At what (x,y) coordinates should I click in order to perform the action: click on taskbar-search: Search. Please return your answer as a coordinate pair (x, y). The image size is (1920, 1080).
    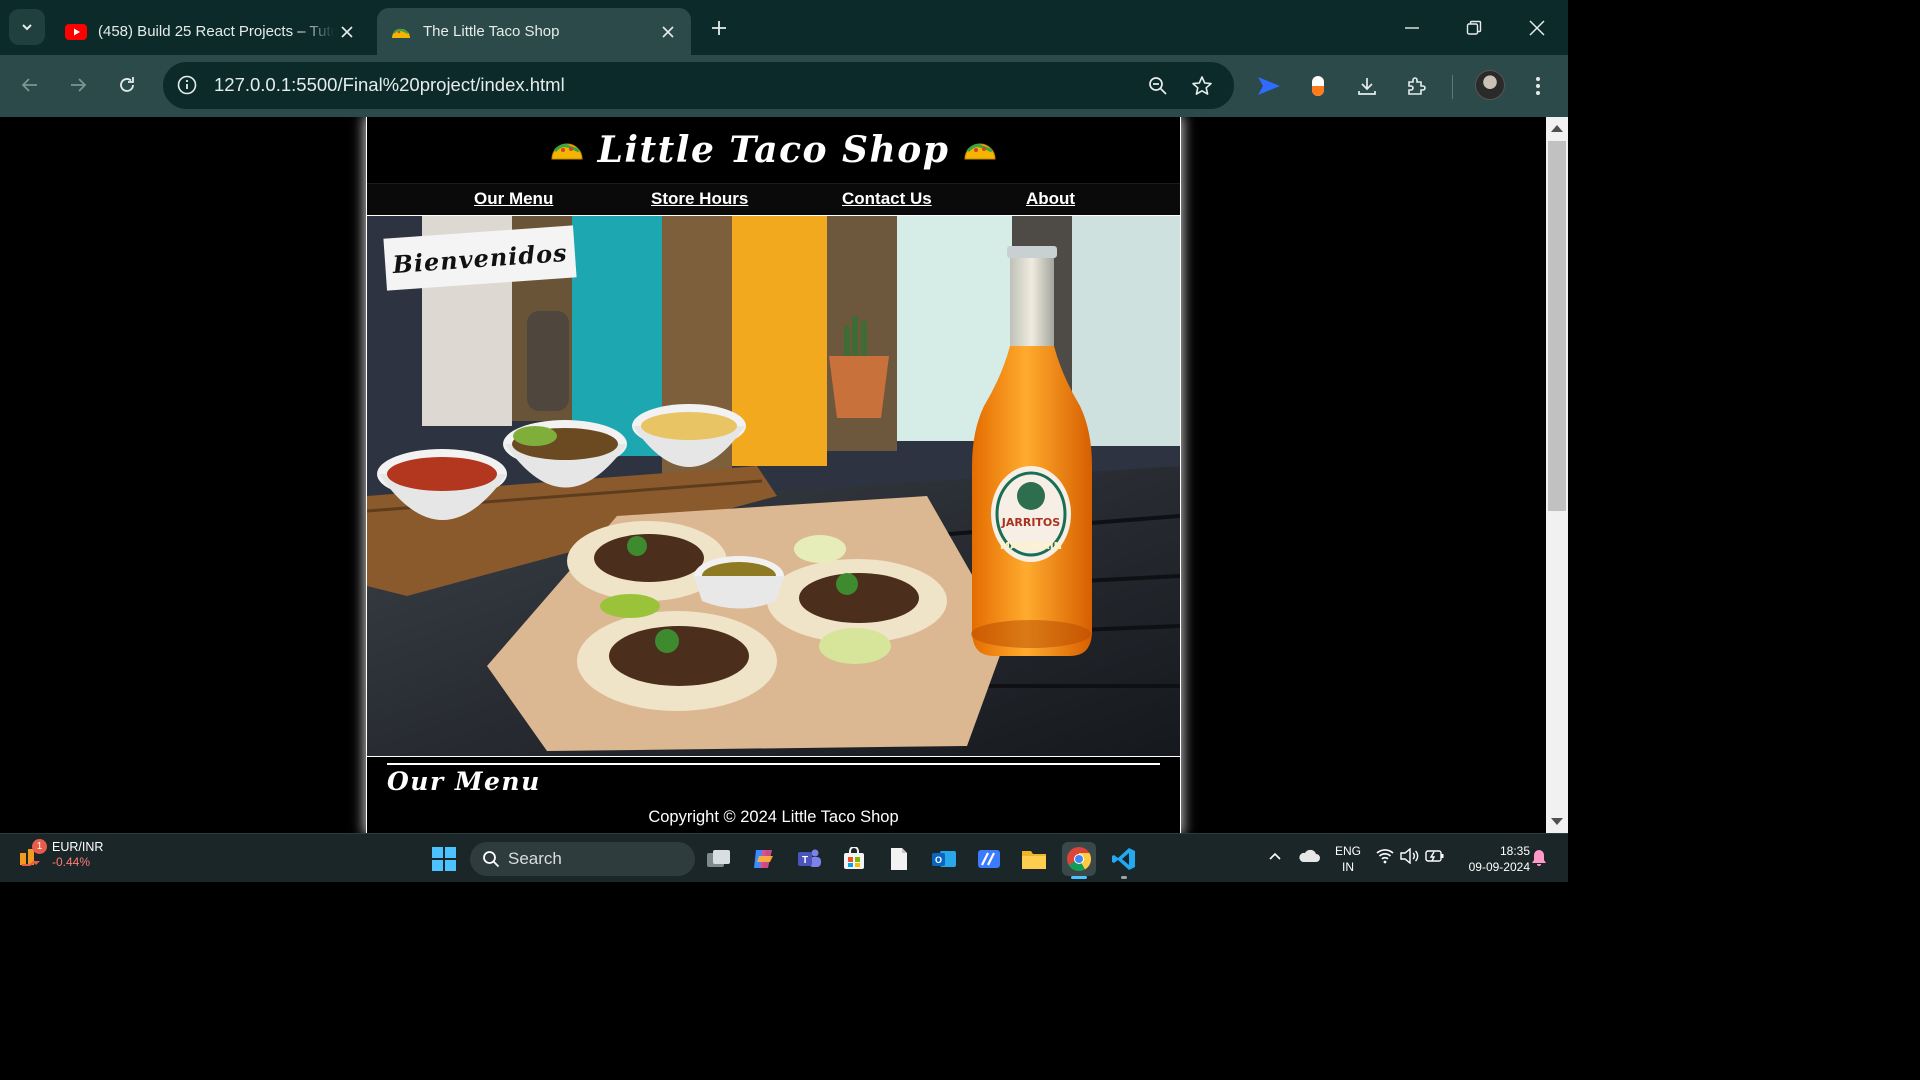
    Looking at the image, I should click on (582, 859).